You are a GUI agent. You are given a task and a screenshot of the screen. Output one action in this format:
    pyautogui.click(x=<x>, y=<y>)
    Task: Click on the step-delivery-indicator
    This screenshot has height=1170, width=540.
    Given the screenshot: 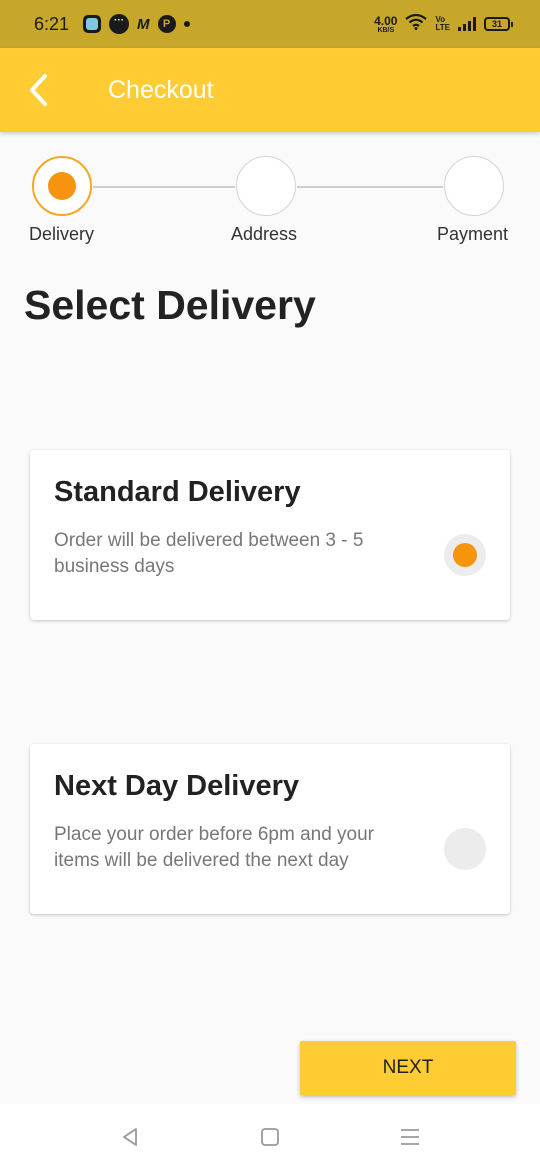 What is the action you would take?
    pyautogui.click(x=62, y=186)
    